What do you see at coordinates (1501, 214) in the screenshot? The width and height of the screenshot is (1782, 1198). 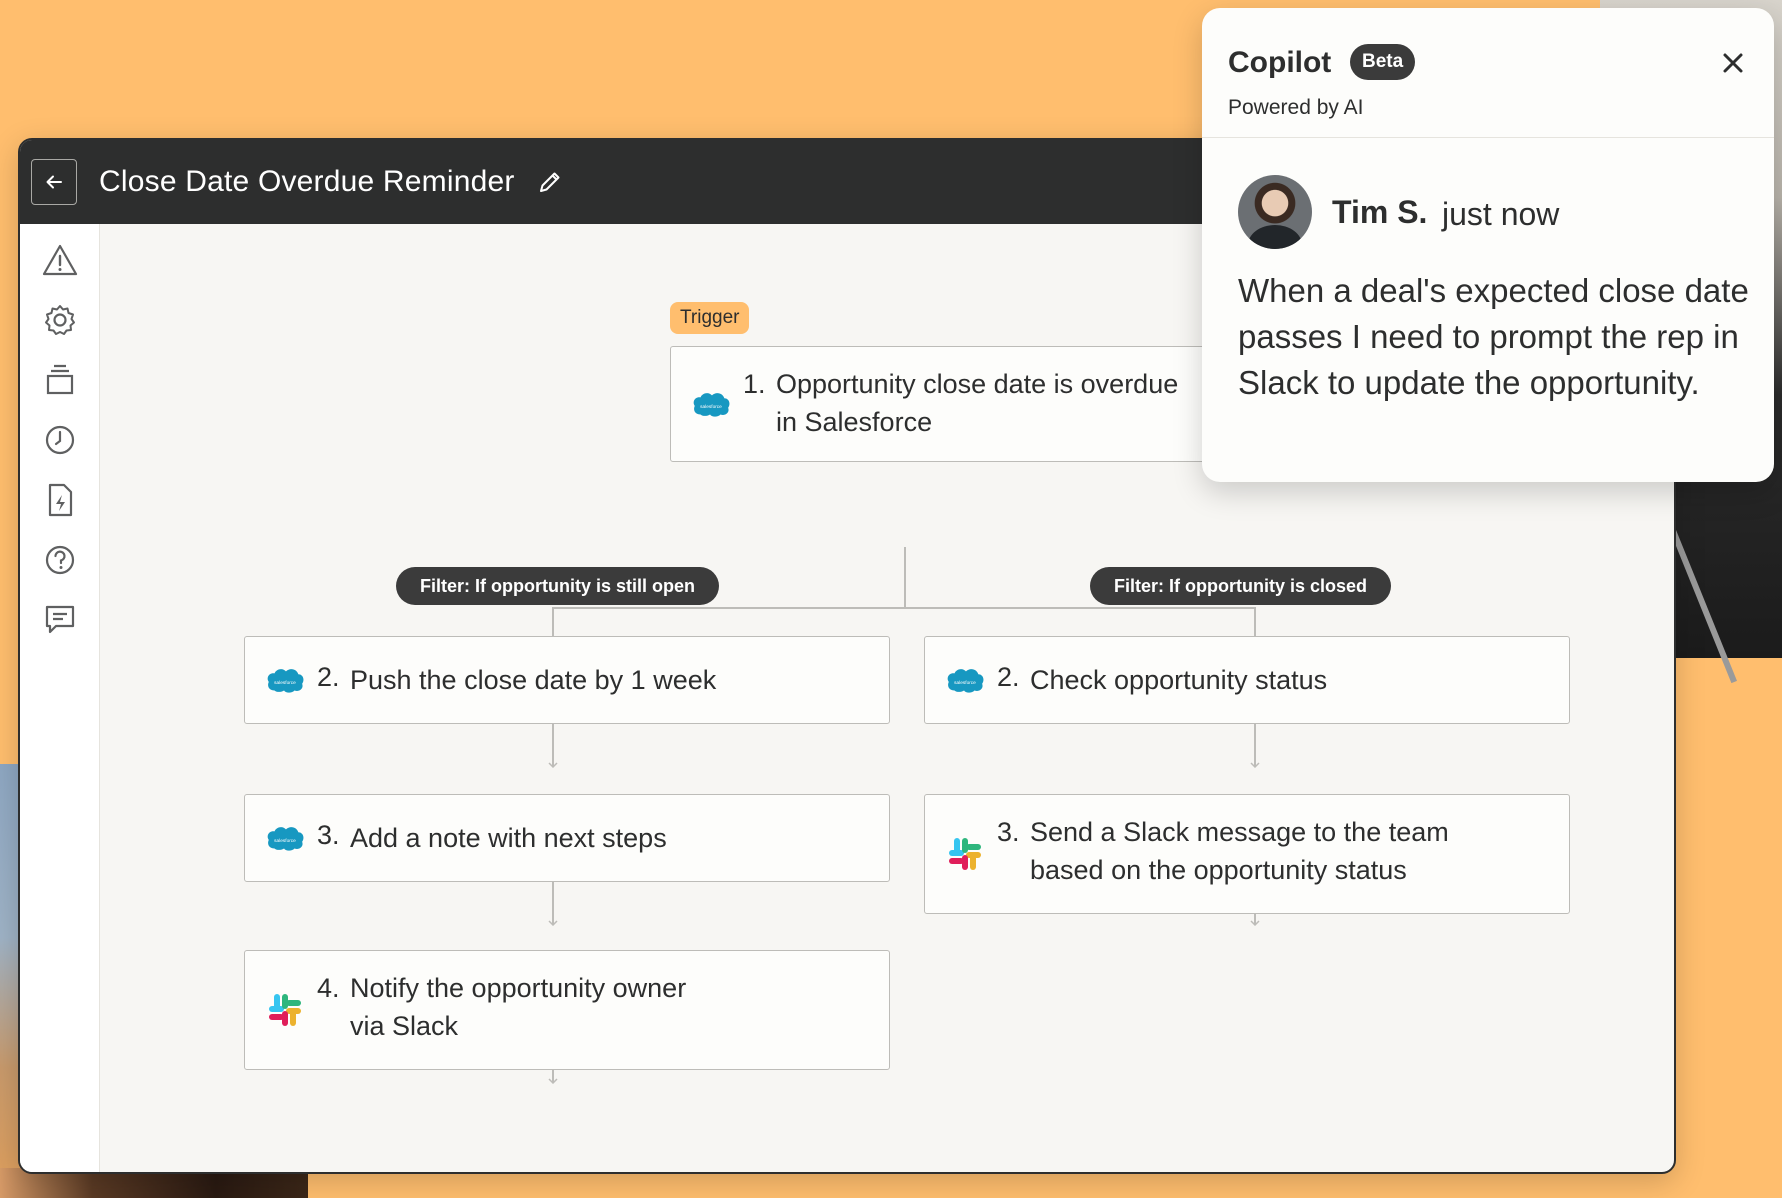 I see `message-timestamp: just now` at bounding box center [1501, 214].